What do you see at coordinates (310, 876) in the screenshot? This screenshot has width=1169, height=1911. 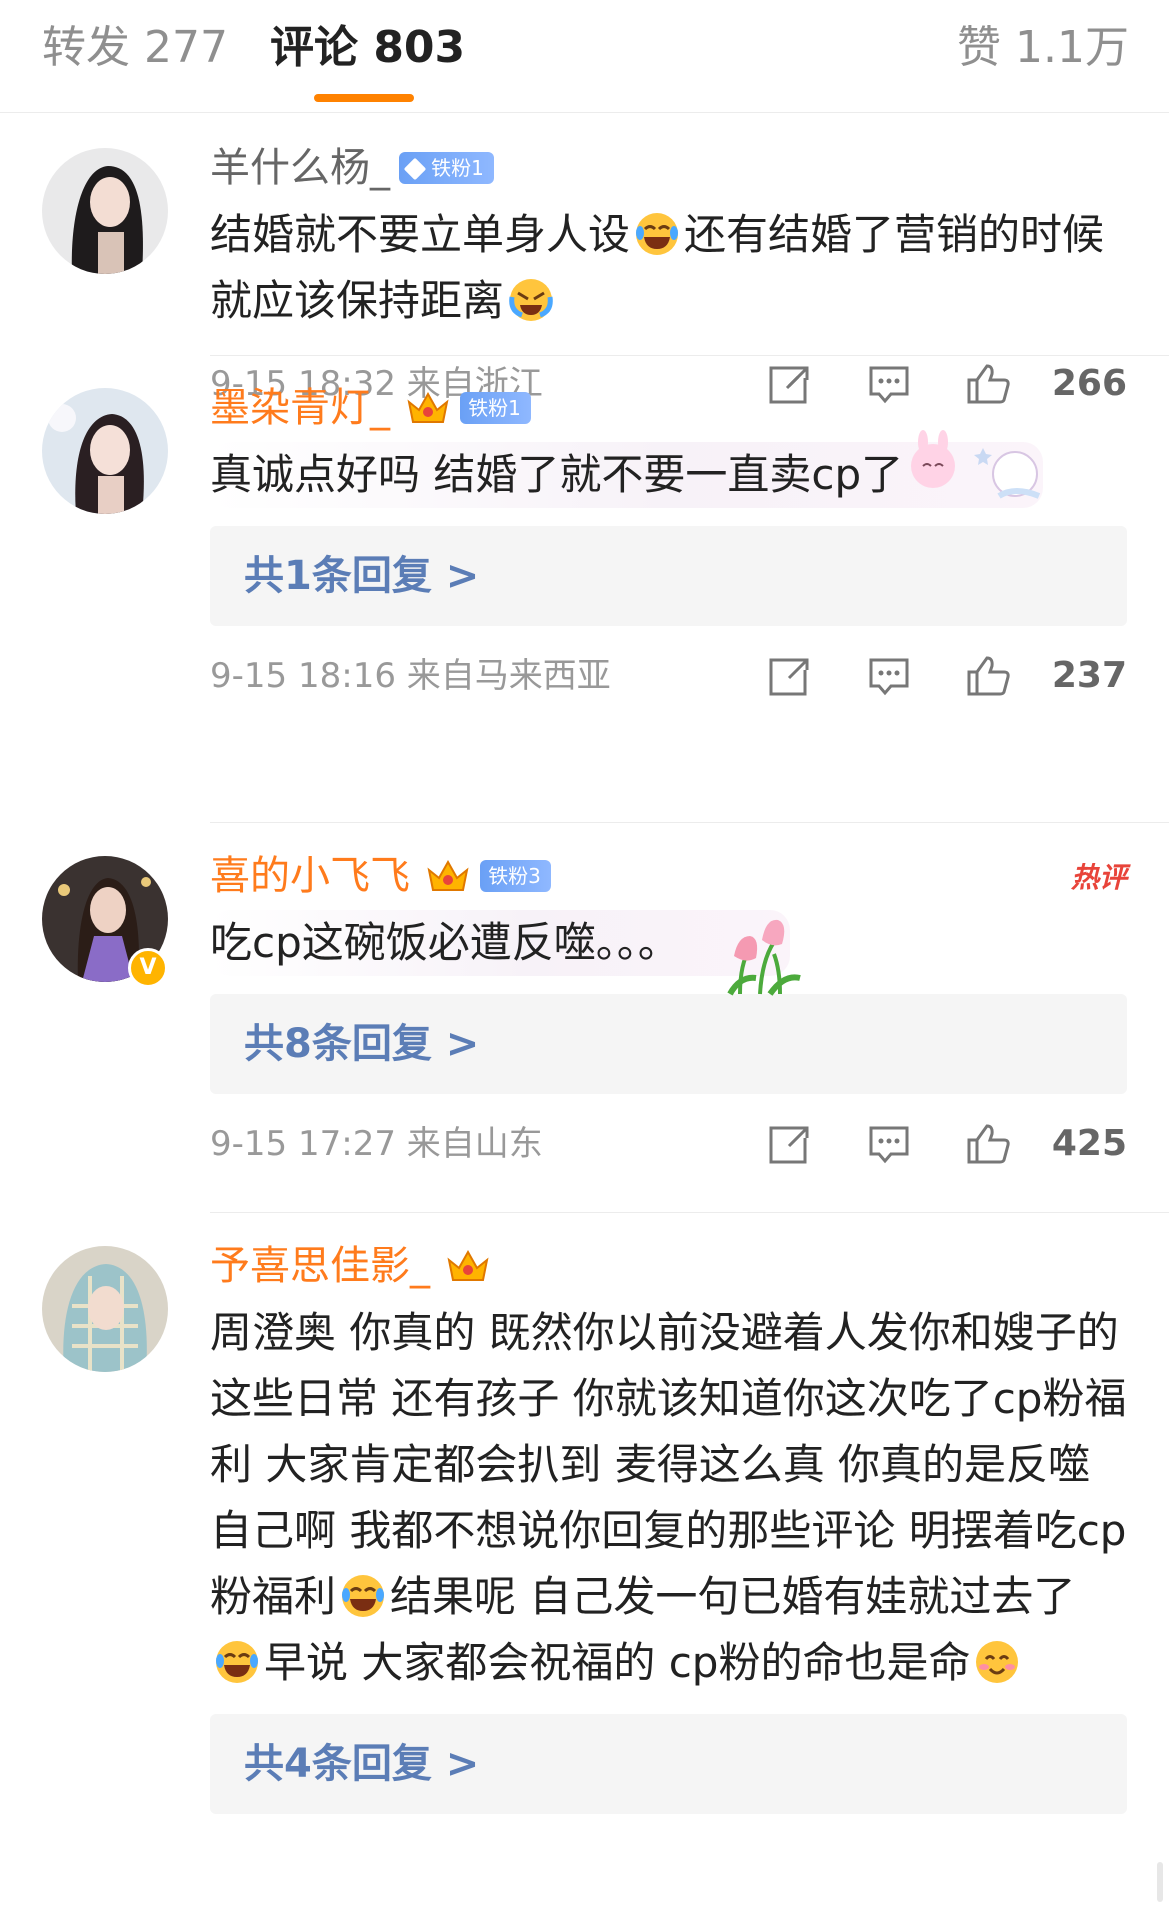 I see `username: 喜的小飞飞` at bounding box center [310, 876].